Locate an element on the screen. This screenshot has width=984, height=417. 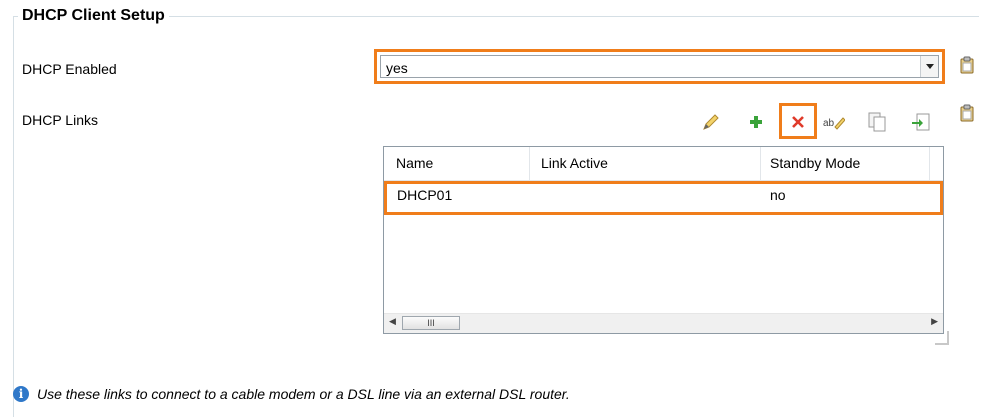
chevron-down-icon is located at coordinates (929, 66).